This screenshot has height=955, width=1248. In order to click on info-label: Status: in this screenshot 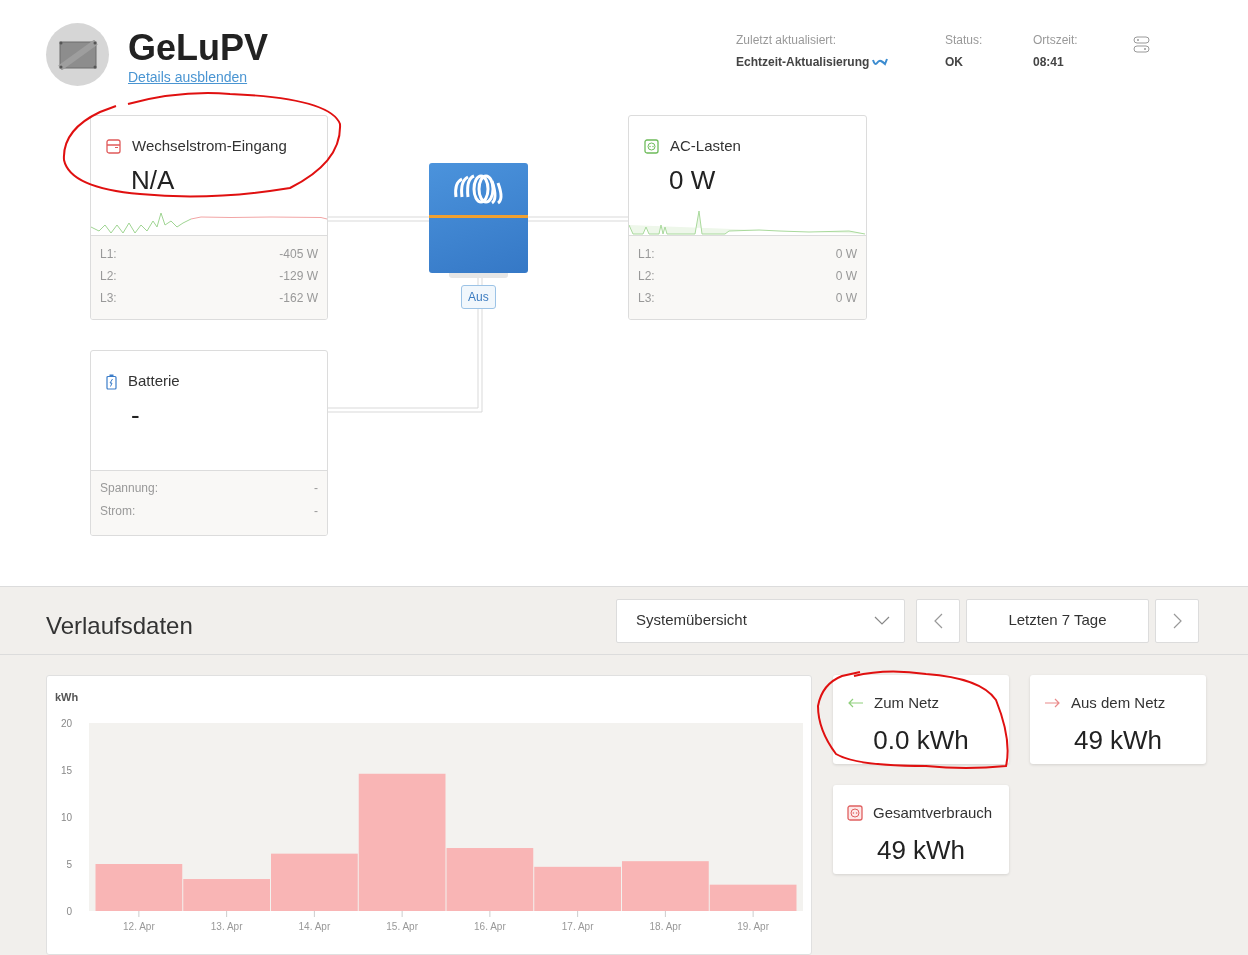, I will do `click(964, 40)`.